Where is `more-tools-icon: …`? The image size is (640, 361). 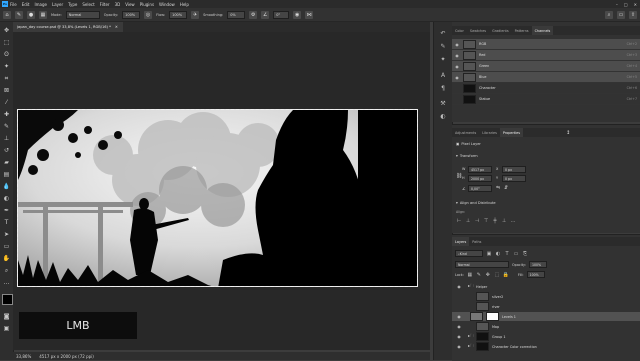
more-tools-icon: … is located at coordinates (6, 282).